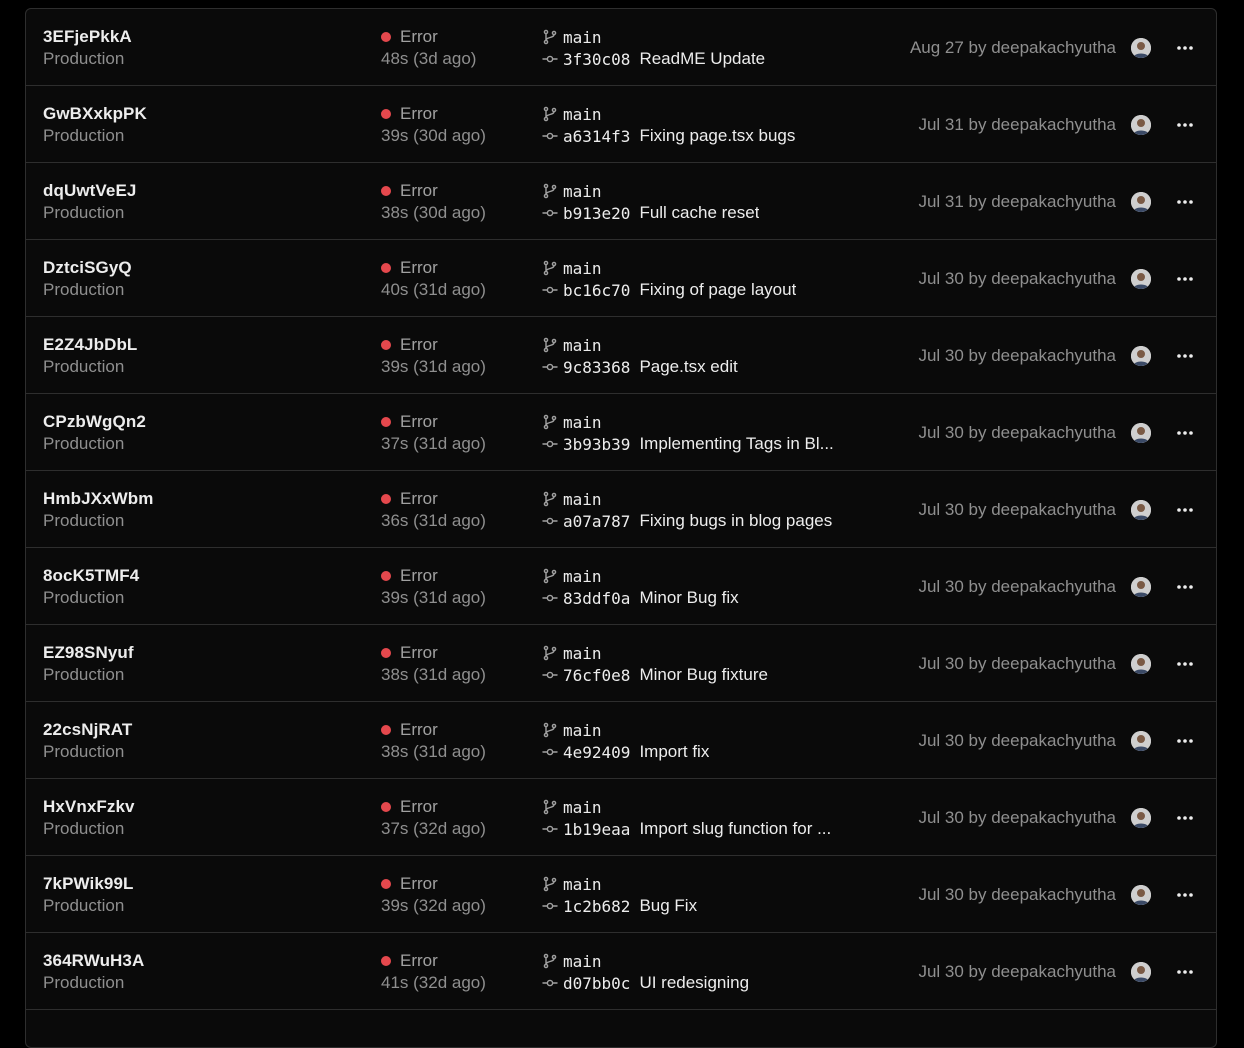  Describe the element at coordinates (621, 971) in the screenshot. I see `deployment-row: 364RWuH3A Production Error 41s (32d ago)` at that location.